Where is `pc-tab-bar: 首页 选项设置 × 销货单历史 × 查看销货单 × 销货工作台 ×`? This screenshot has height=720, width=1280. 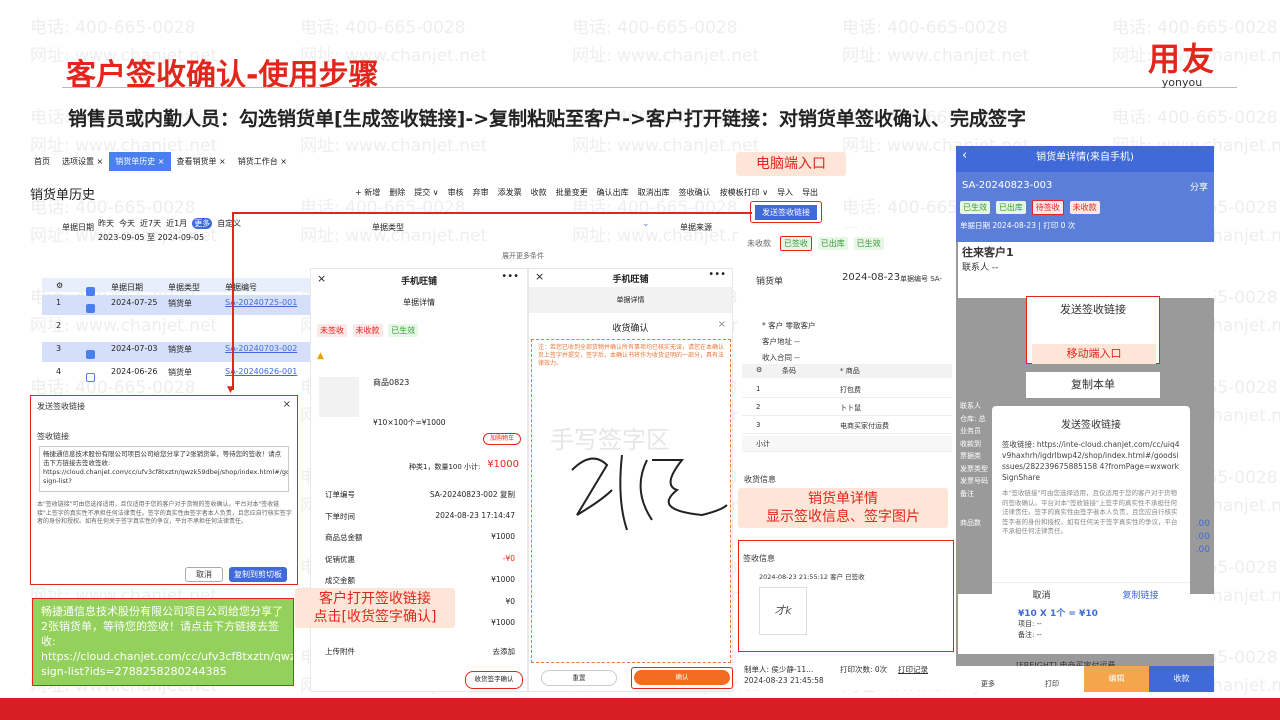
pc-tab-bar: 首页 选项设置 × 销货单历史 × 查看销货单 × 销货工作台 × is located at coordinates (168, 161).